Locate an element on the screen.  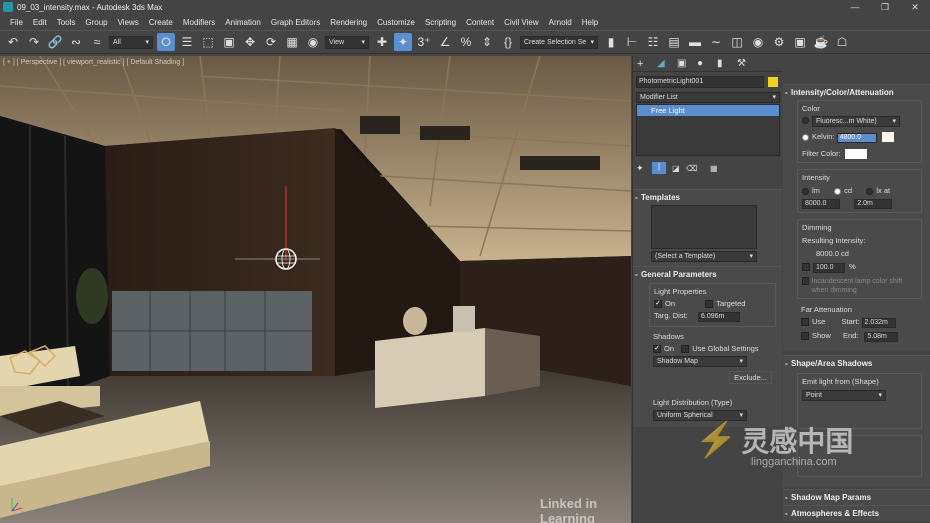
template-dropdown: (Select a Template) is located at coordinates (704, 256).